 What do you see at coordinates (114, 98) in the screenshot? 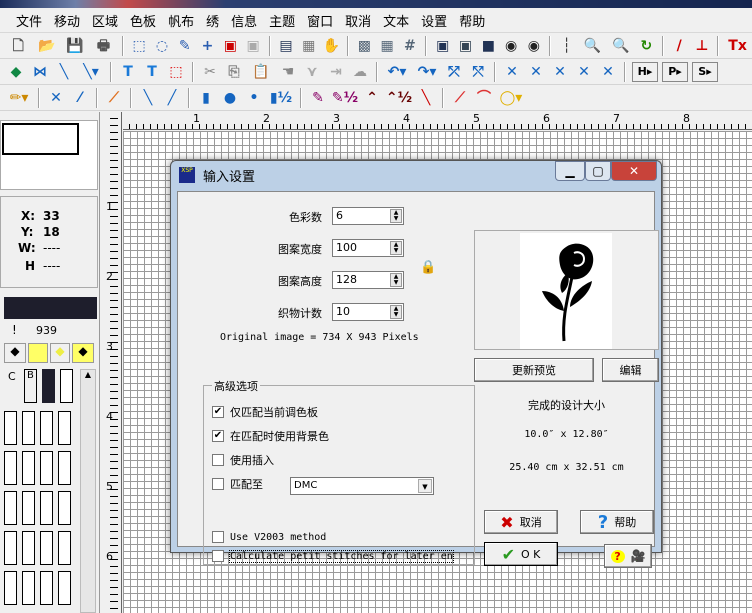
I see `quarter-stitch-icon: ⟋` at bounding box center [114, 98].